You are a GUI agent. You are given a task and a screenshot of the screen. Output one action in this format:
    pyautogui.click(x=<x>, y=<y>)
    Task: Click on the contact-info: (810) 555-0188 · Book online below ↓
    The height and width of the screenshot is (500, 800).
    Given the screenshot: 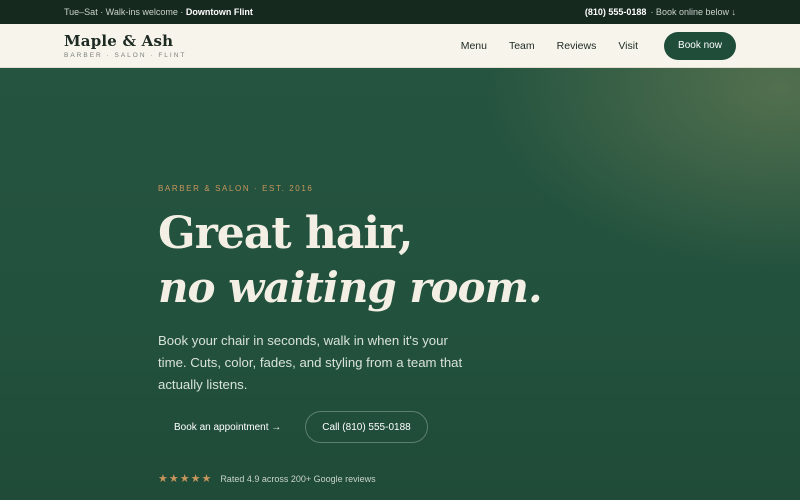 What is the action you would take?
    pyautogui.click(x=660, y=12)
    